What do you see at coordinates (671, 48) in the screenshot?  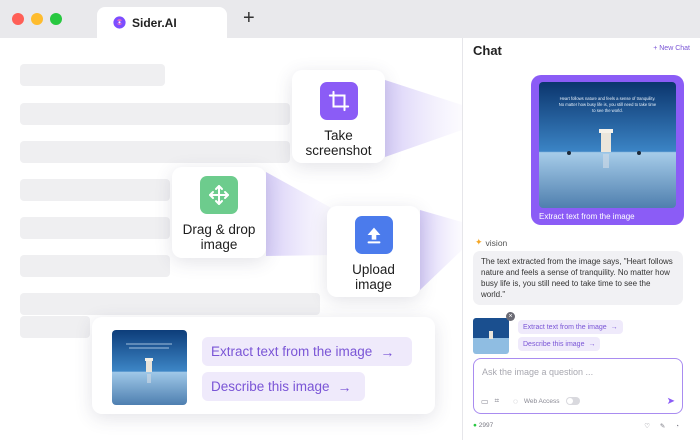 I see `new-chat-button: + New Chat` at bounding box center [671, 48].